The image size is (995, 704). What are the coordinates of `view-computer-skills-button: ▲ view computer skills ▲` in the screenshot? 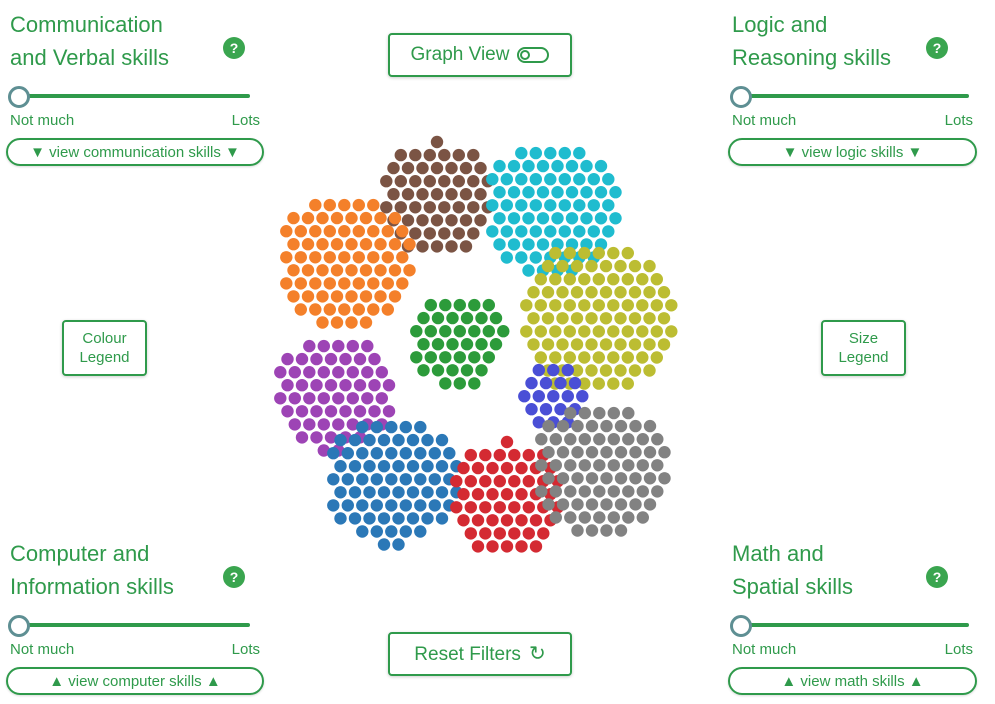 It's located at (135, 681).